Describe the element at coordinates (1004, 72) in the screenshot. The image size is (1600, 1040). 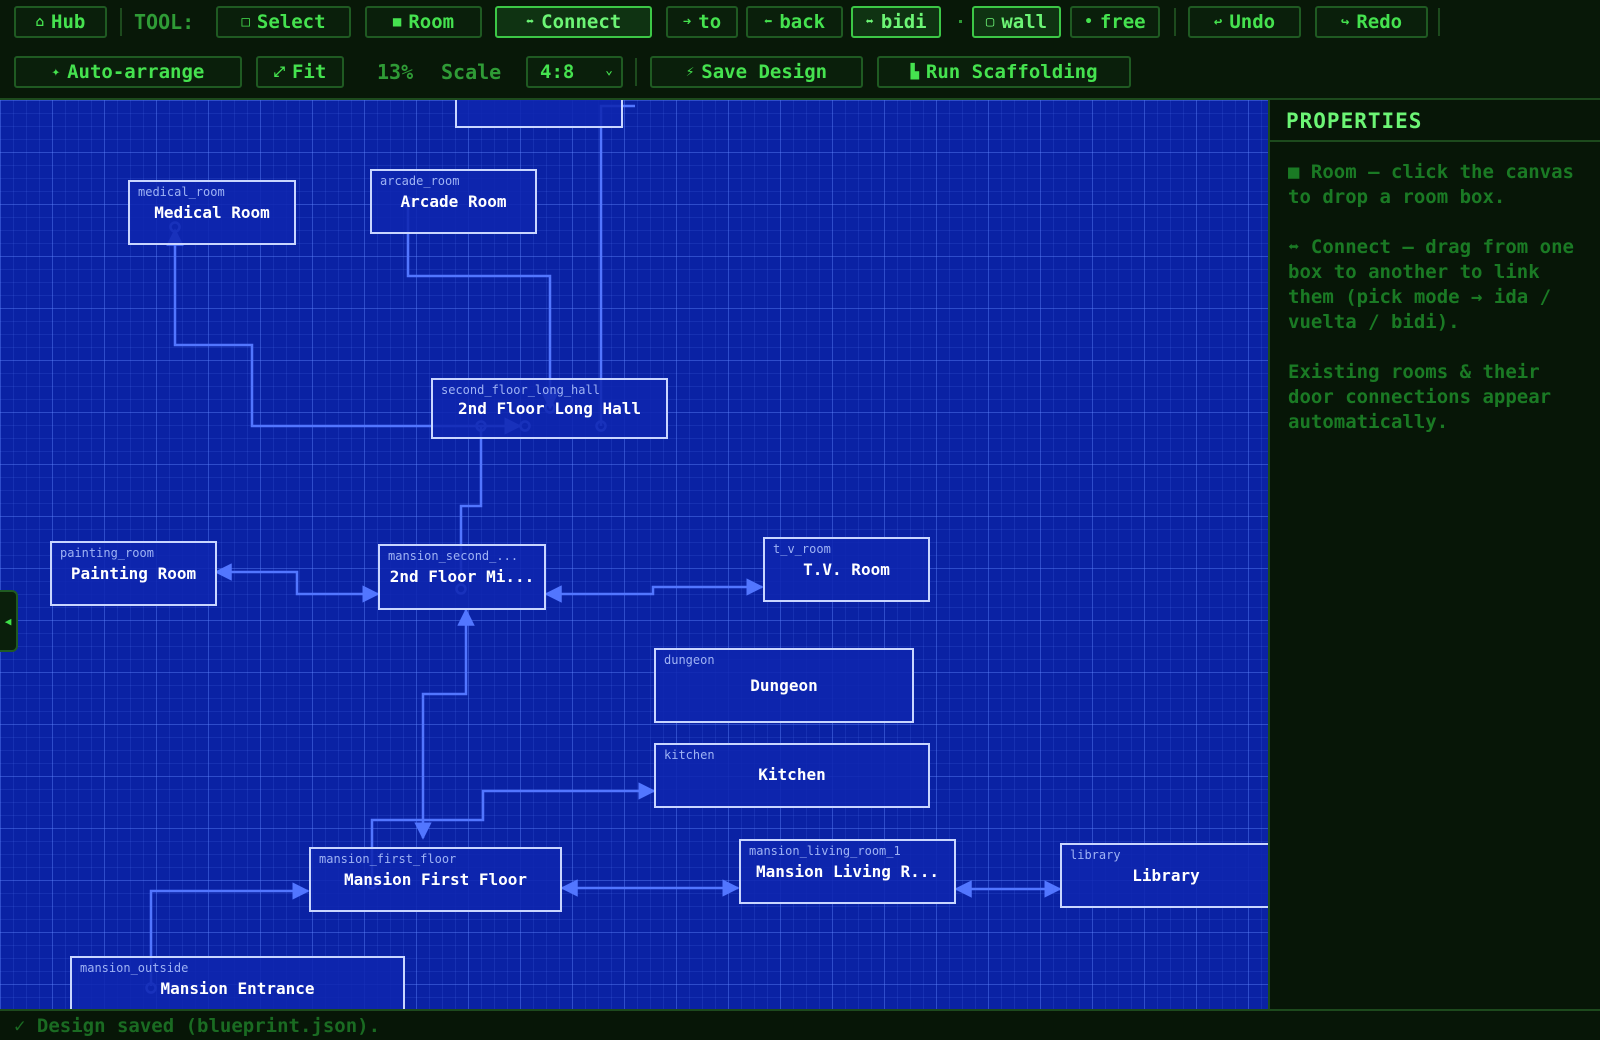
I see `run-scaffolding-button: ▙ Run Scaffolding` at that location.